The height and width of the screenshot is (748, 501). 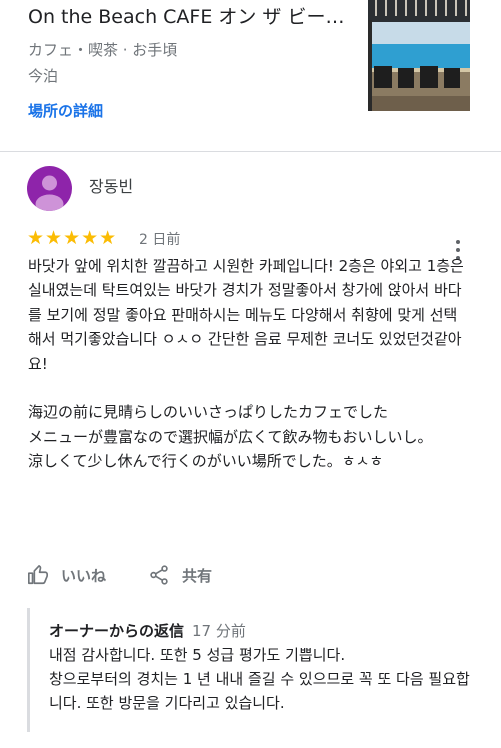 I want to click on reviewer-name: 장동빈, so click(x=111, y=187).